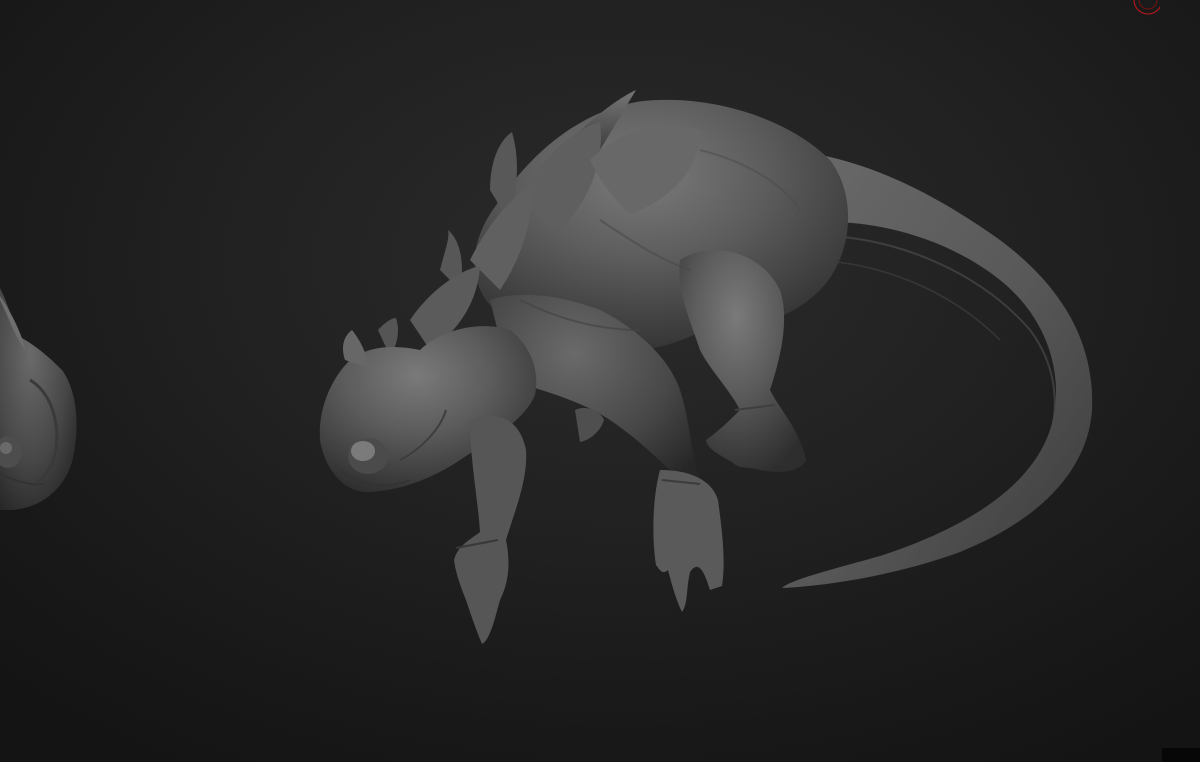 The width and height of the screenshot is (1200, 762). Describe the element at coordinates (1181, 755) in the screenshot. I see `viewport-corner-overlay` at that location.